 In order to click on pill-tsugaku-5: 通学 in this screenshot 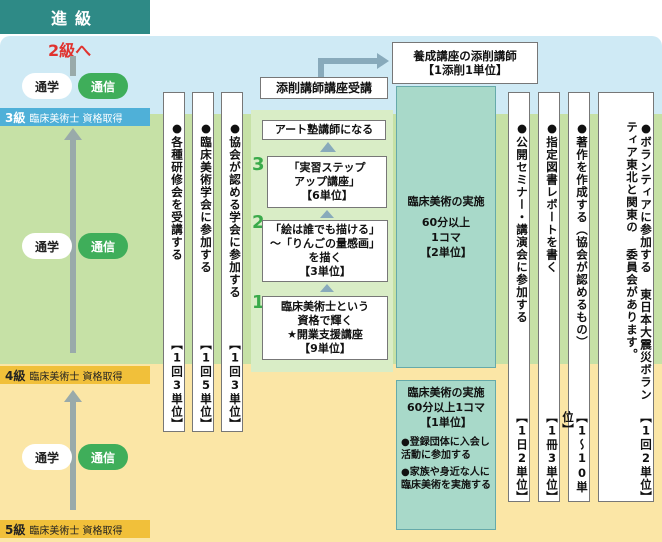, I will do `click(47, 457)`.